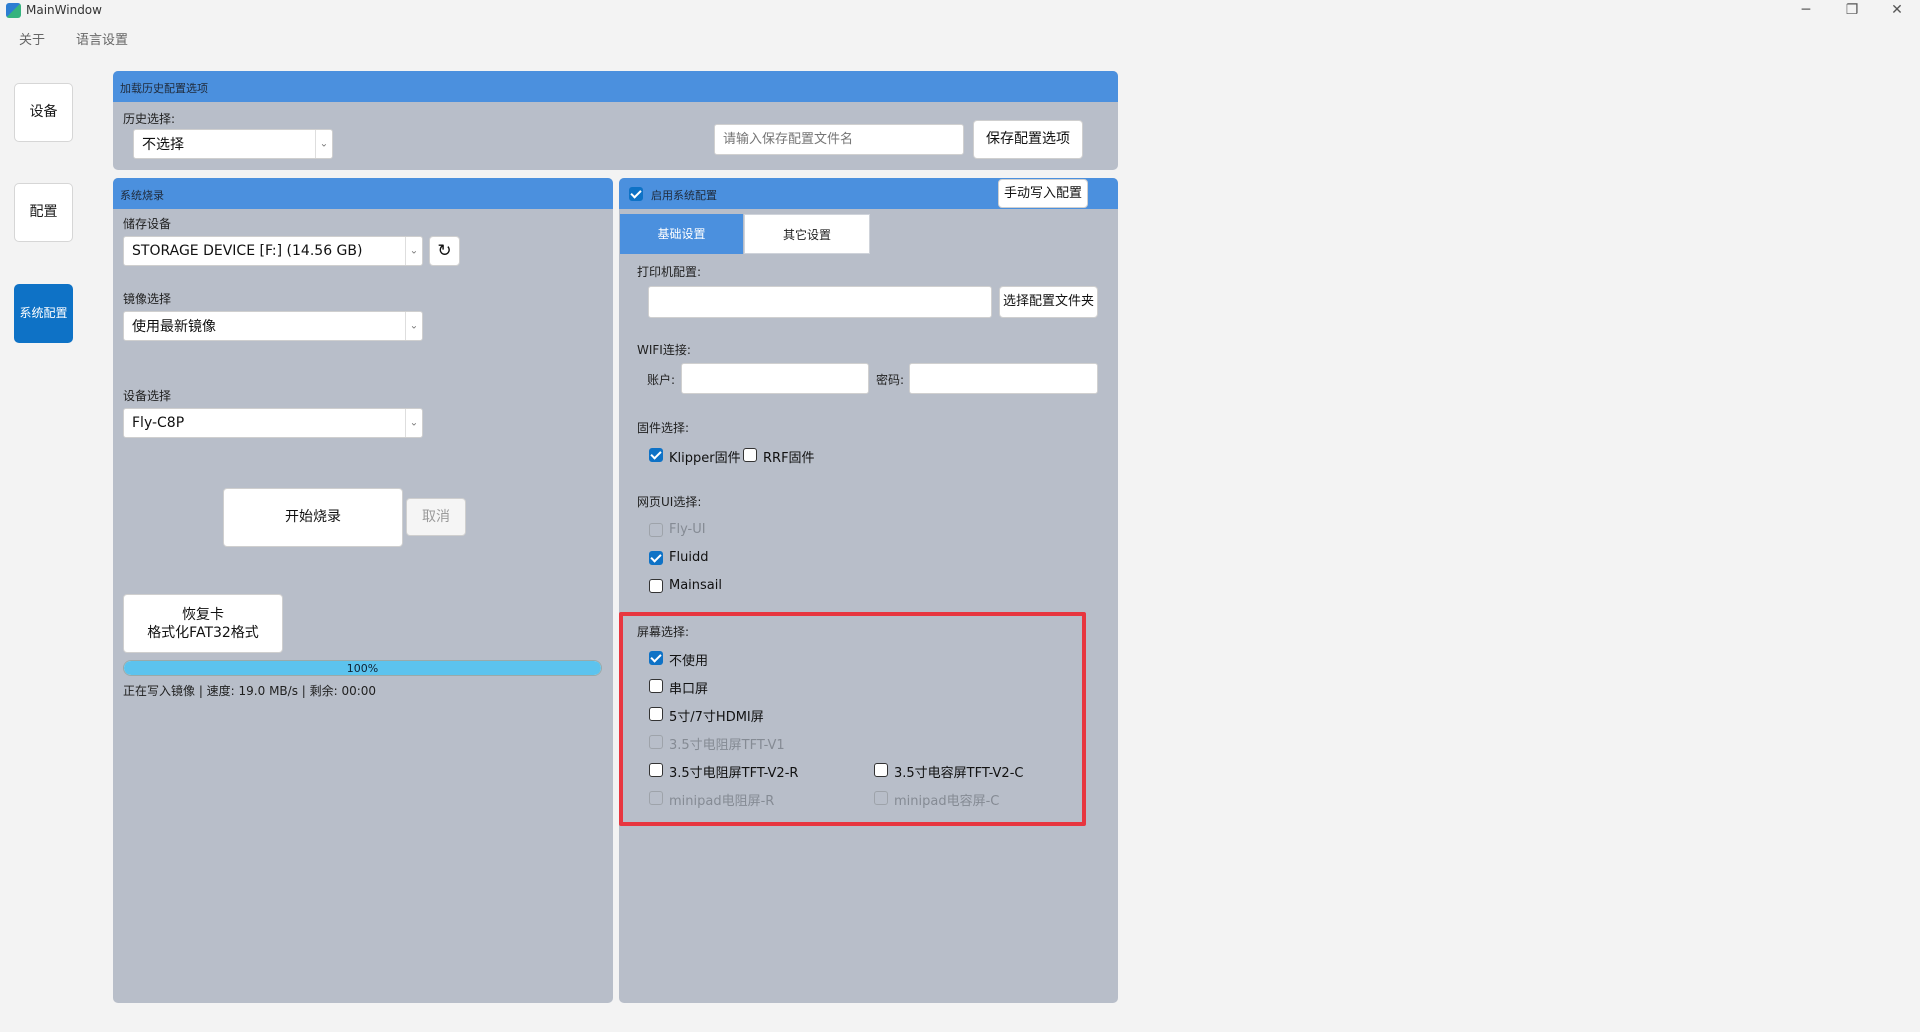 The height and width of the screenshot is (1032, 1920). I want to click on screen-label-0: 不使用, so click(689, 661).